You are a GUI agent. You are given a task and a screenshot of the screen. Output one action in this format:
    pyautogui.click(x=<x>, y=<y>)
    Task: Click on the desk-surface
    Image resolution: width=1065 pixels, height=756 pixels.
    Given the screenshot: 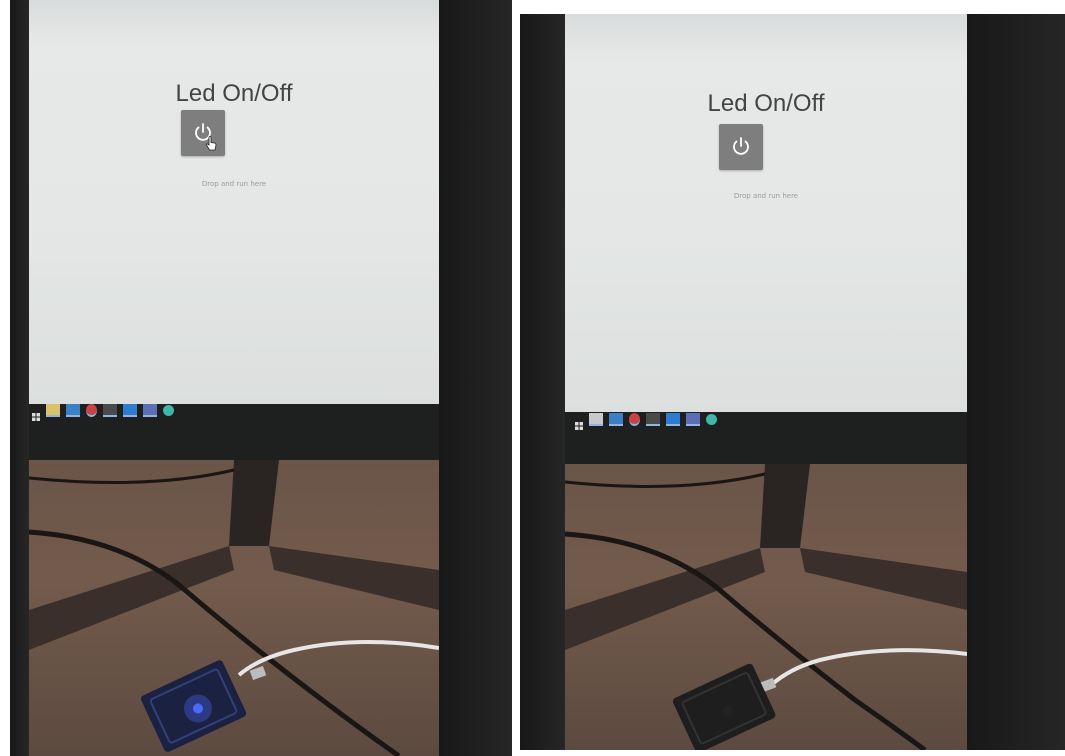 What is the action you would take?
    pyautogui.click(x=766, y=607)
    